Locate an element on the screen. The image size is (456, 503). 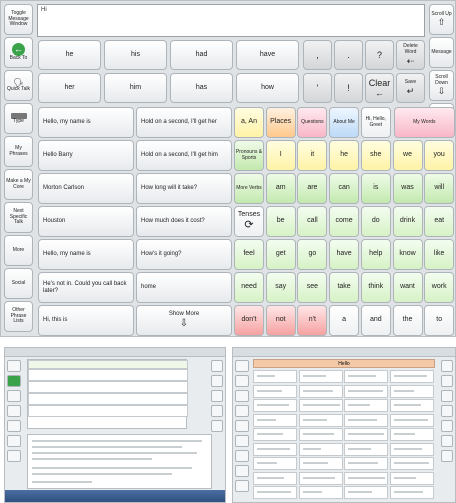
core-word-key: say is located at coordinates (280, 287).